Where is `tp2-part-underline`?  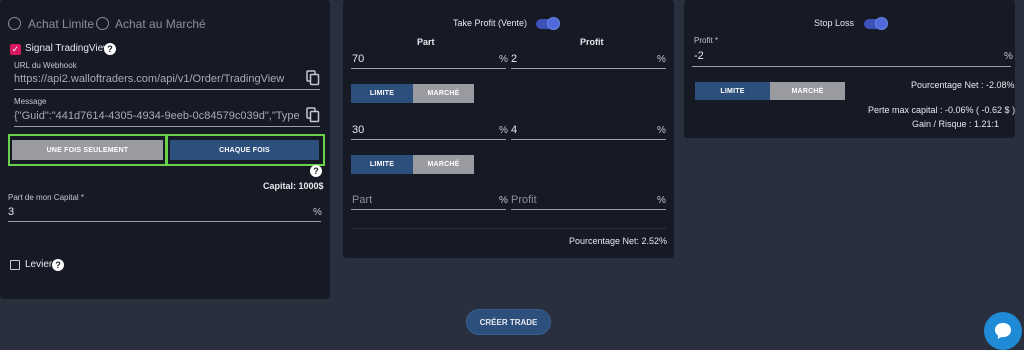
tp2-part-underline is located at coordinates (428, 139).